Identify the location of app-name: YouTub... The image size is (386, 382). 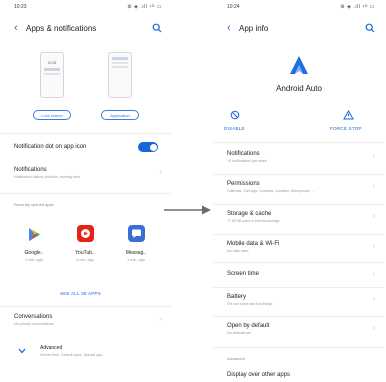
(85, 253).